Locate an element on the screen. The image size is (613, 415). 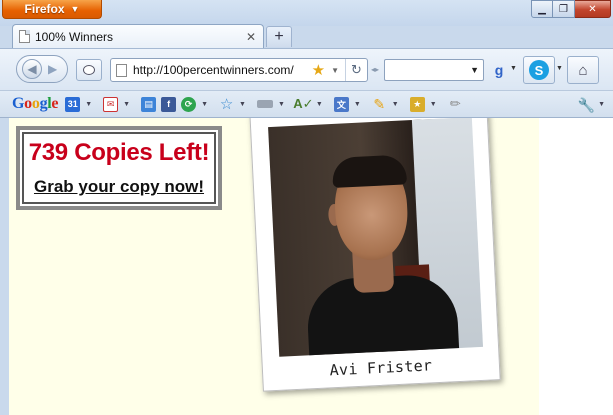
highlighter-icon: ✎ is located at coordinates (379, 104).